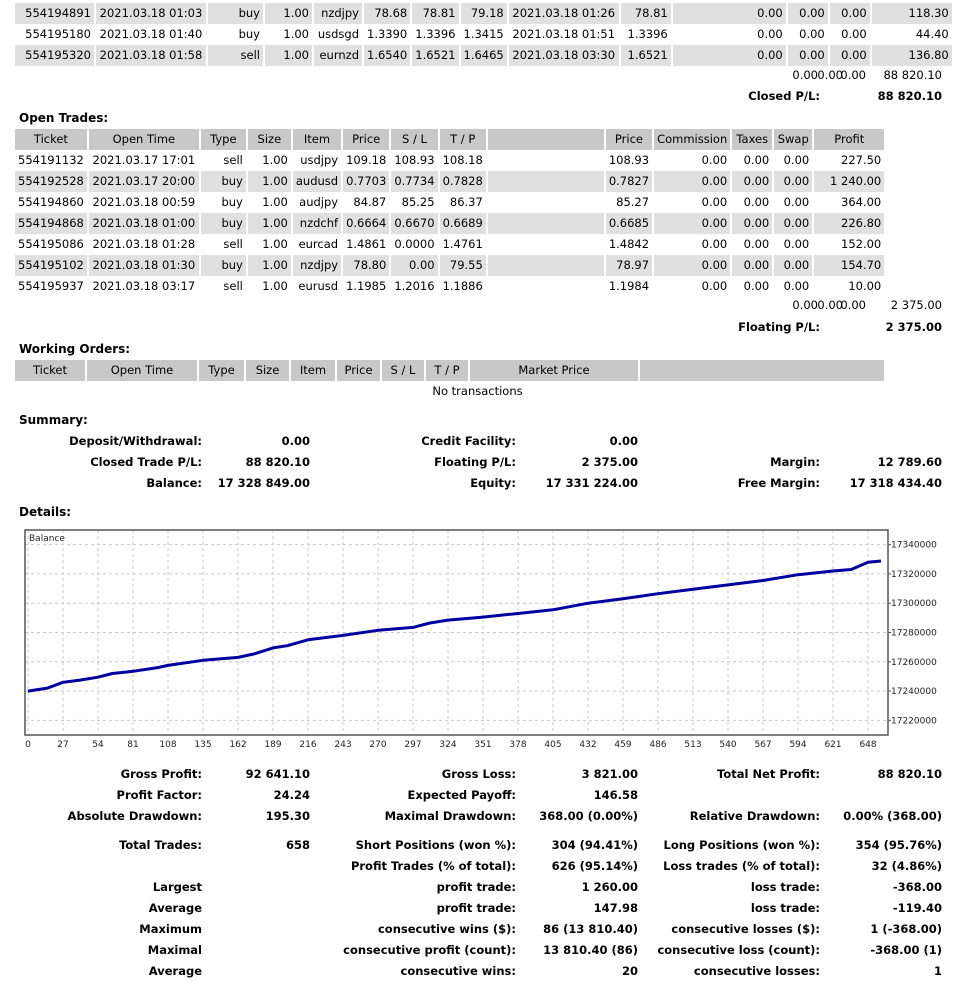 The height and width of the screenshot is (984, 955). What do you see at coordinates (272, 745) in the screenshot?
I see `x-tick-label: 189` at bounding box center [272, 745].